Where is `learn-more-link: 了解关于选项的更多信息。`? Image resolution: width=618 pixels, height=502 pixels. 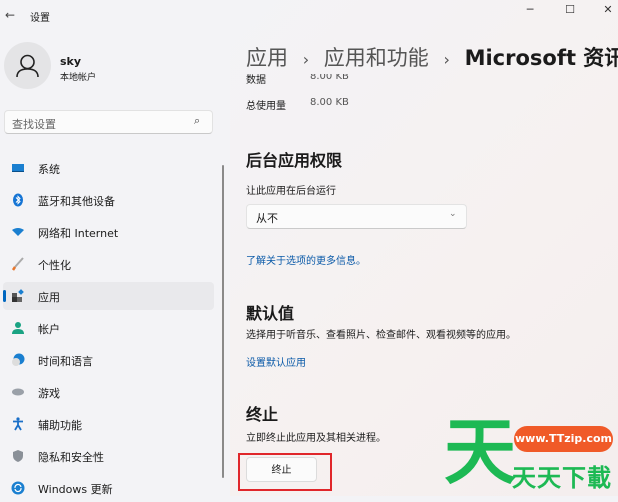
learn-more-link: 了解关于选项的更多信息。 is located at coordinates (306, 259).